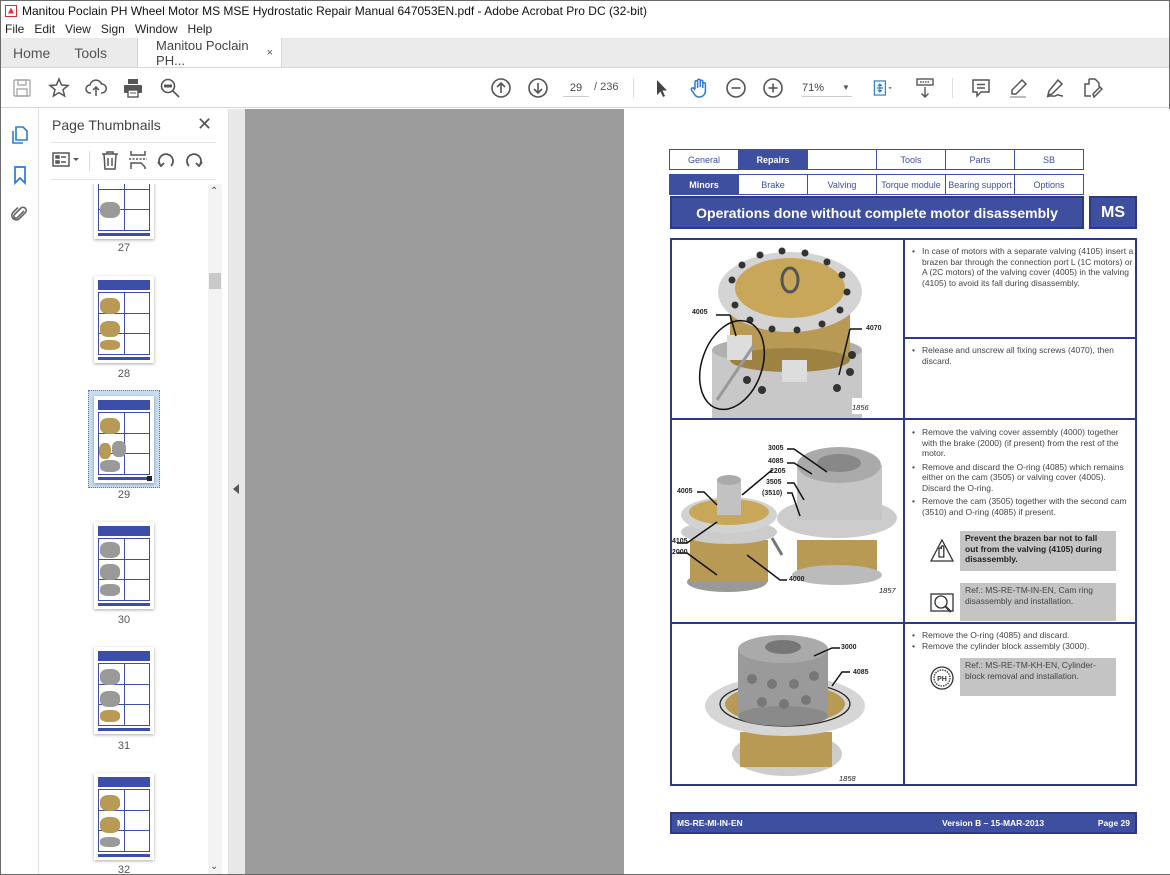  Describe the element at coordinates (538, 88) in the screenshot. I see `next-page-icon` at that location.